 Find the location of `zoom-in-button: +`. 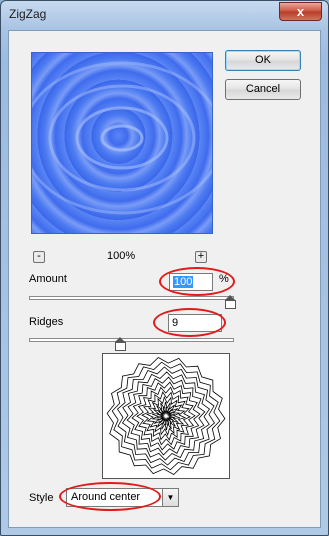

zoom-in-button: + is located at coordinates (201, 257).